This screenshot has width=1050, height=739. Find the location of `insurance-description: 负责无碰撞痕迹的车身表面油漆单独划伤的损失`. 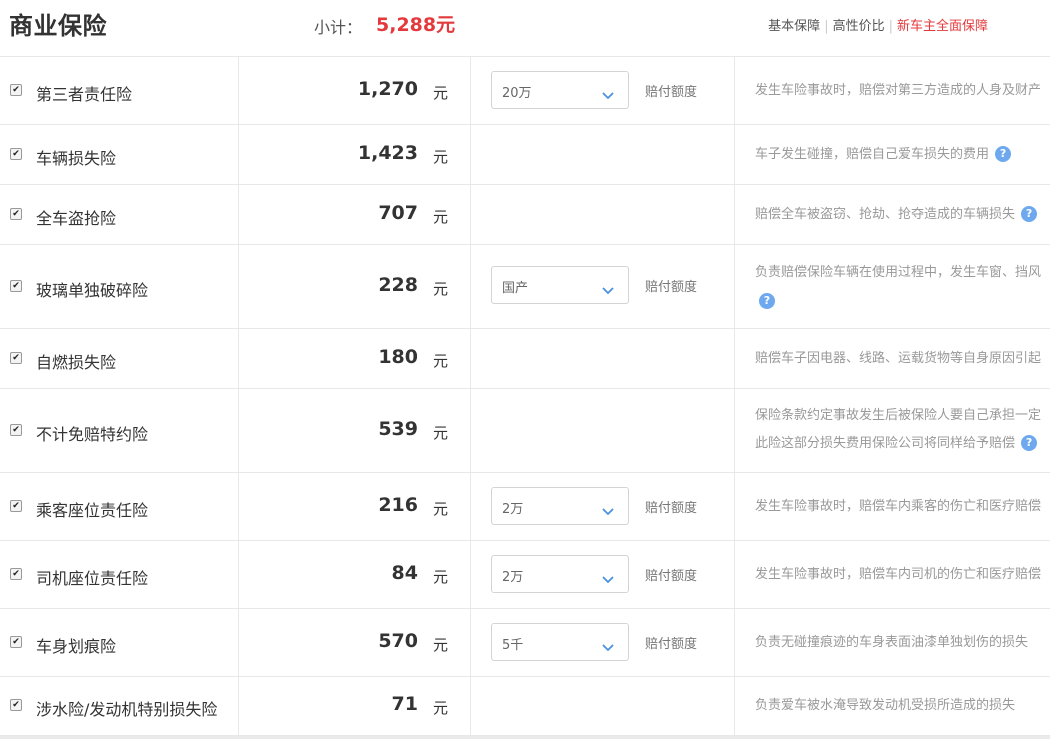

insurance-description: 负责无碰撞痕迹的车身表面油漆单独划伤的损失 is located at coordinates (892, 642).